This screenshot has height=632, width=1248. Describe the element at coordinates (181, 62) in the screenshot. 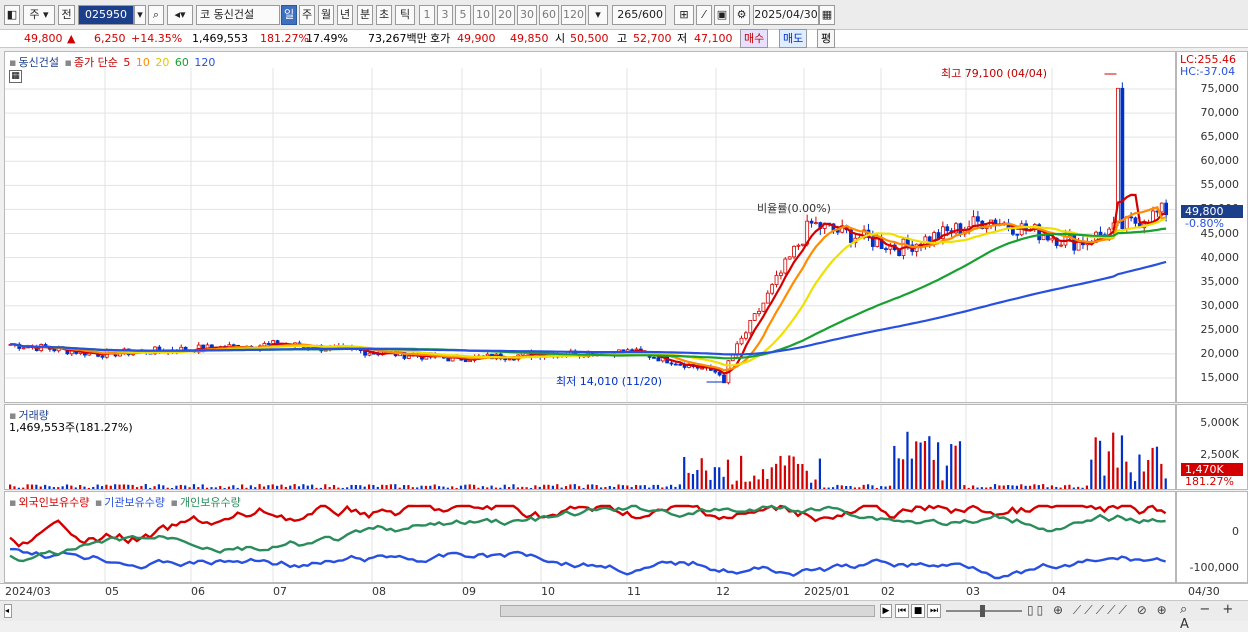

I see `legend-ma60: 60` at that location.